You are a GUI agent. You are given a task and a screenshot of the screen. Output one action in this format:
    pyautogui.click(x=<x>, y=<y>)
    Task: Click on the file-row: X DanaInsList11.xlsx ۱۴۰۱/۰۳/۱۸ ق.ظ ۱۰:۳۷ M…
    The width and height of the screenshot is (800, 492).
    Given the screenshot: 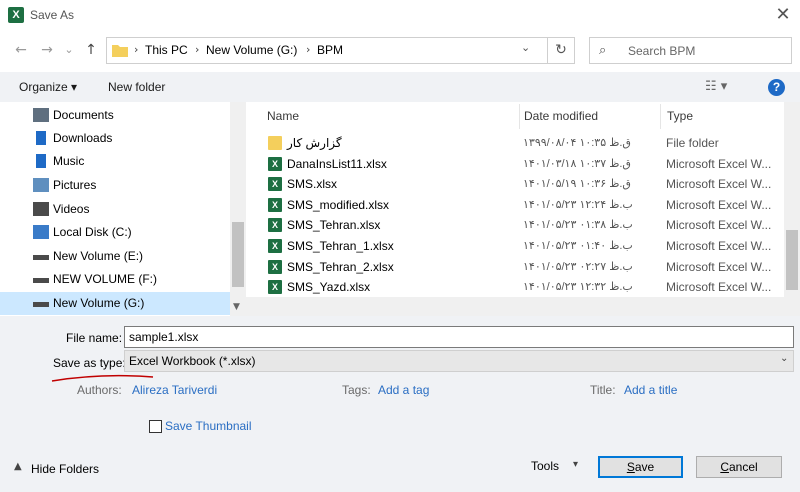 What is the action you would take?
    pyautogui.click(x=523, y=164)
    